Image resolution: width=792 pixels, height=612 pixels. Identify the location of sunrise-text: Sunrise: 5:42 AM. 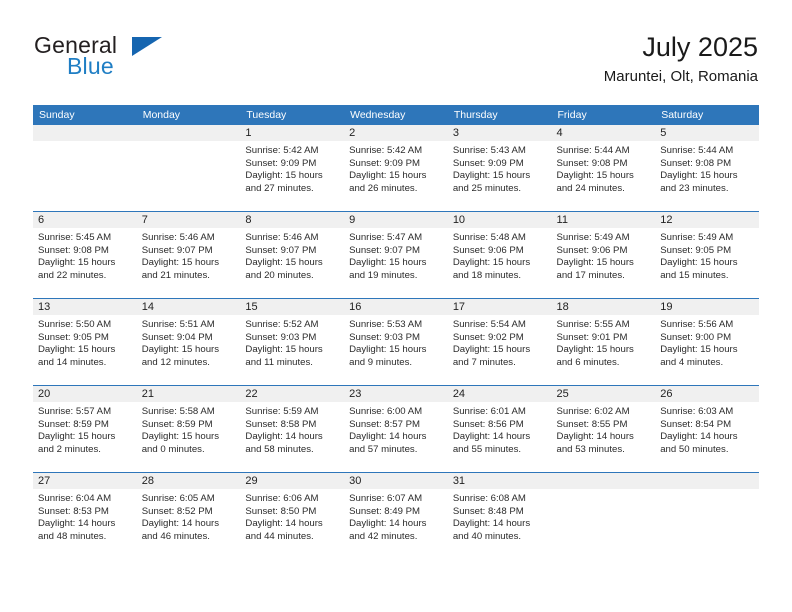
(282, 150).